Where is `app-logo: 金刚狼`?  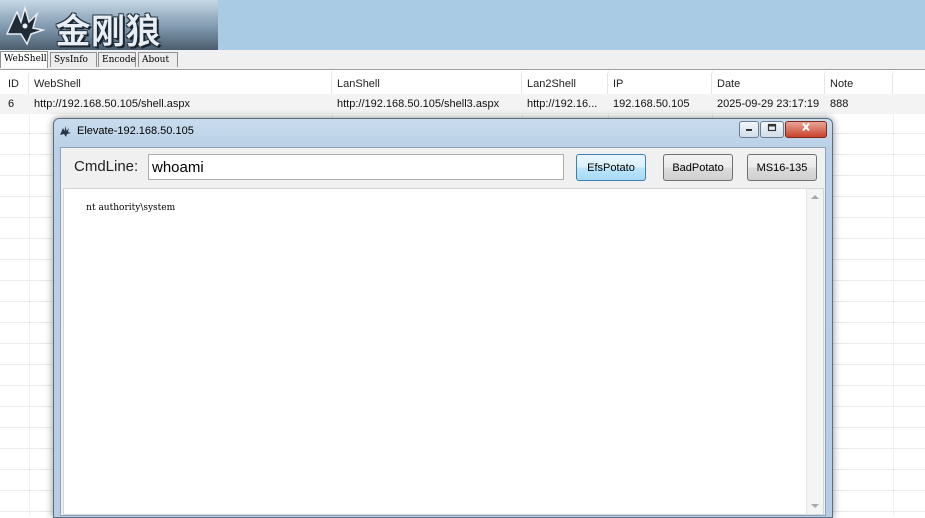 app-logo: 金刚狼 is located at coordinates (109, 25).